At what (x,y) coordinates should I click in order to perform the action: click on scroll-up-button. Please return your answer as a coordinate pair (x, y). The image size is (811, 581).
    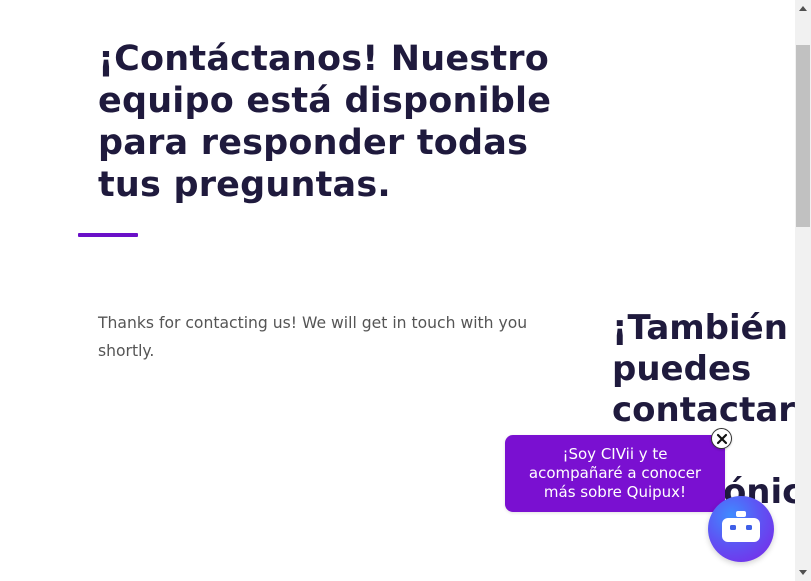
    Looking at the image, I should click on (803, 8).